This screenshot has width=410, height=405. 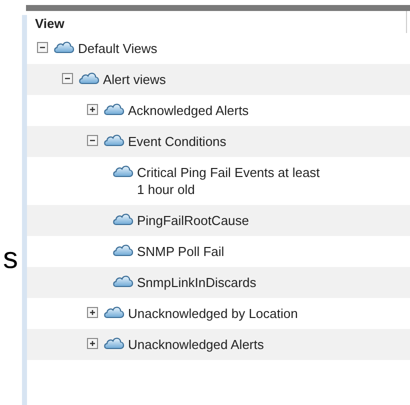 I want to click on tree-label: SNMP Poll Fail, so click(x=180, y=251).